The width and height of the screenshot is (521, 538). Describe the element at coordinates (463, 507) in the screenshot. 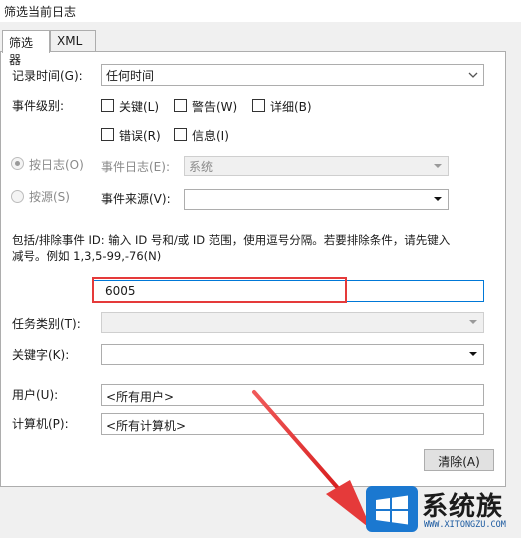

I see `watermark-brand: 系统族` at that location.